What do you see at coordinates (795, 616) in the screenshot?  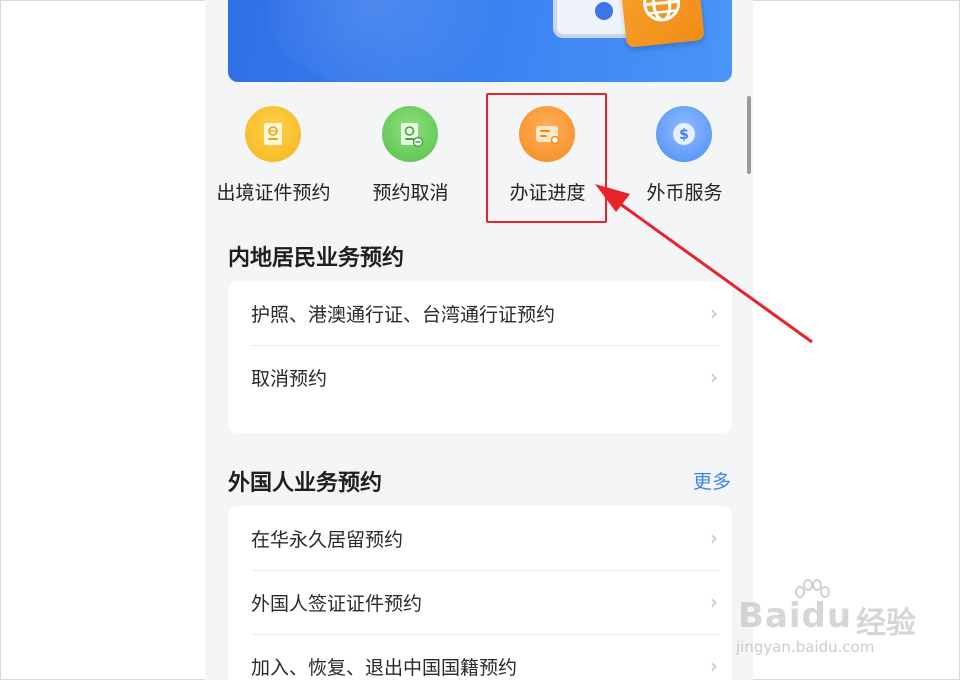 I see `watermark-logo-text: Baidu` at bounding box center [795, 616].